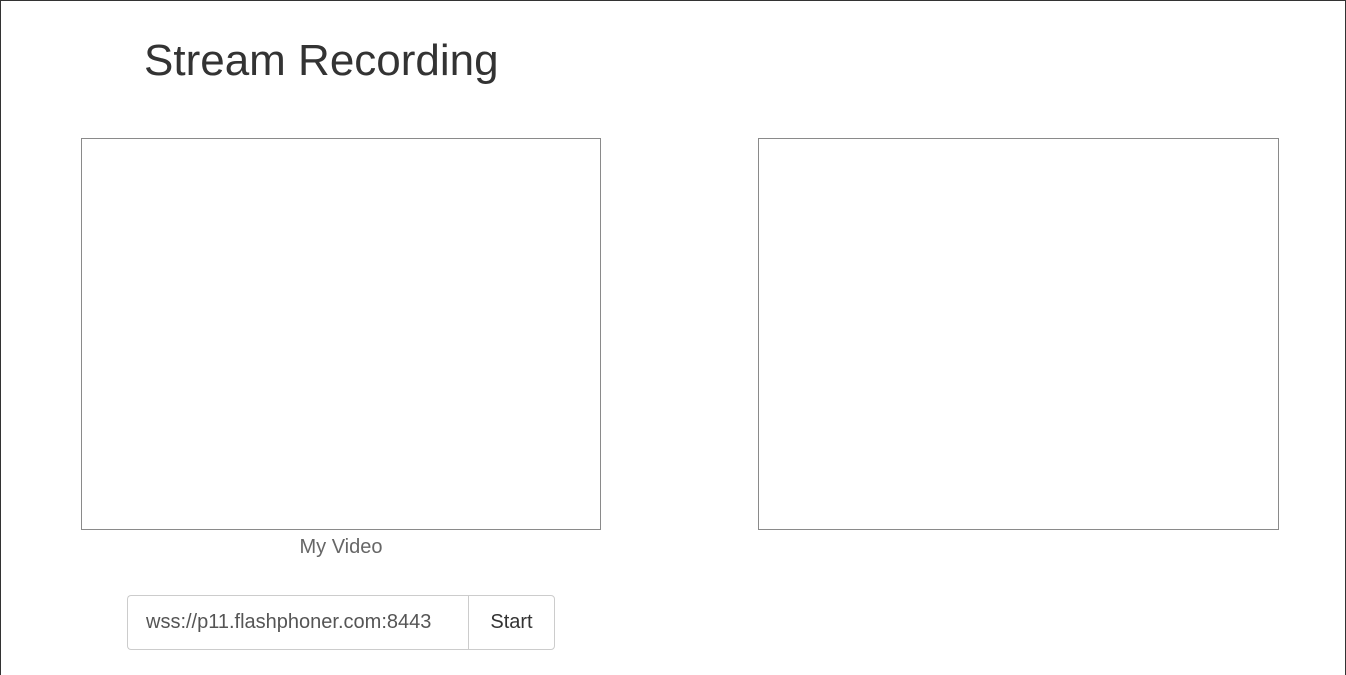 The height and width of the screenshot is (675, 1346). I want to click on page-title: Stream Recording, so click(321, 60).